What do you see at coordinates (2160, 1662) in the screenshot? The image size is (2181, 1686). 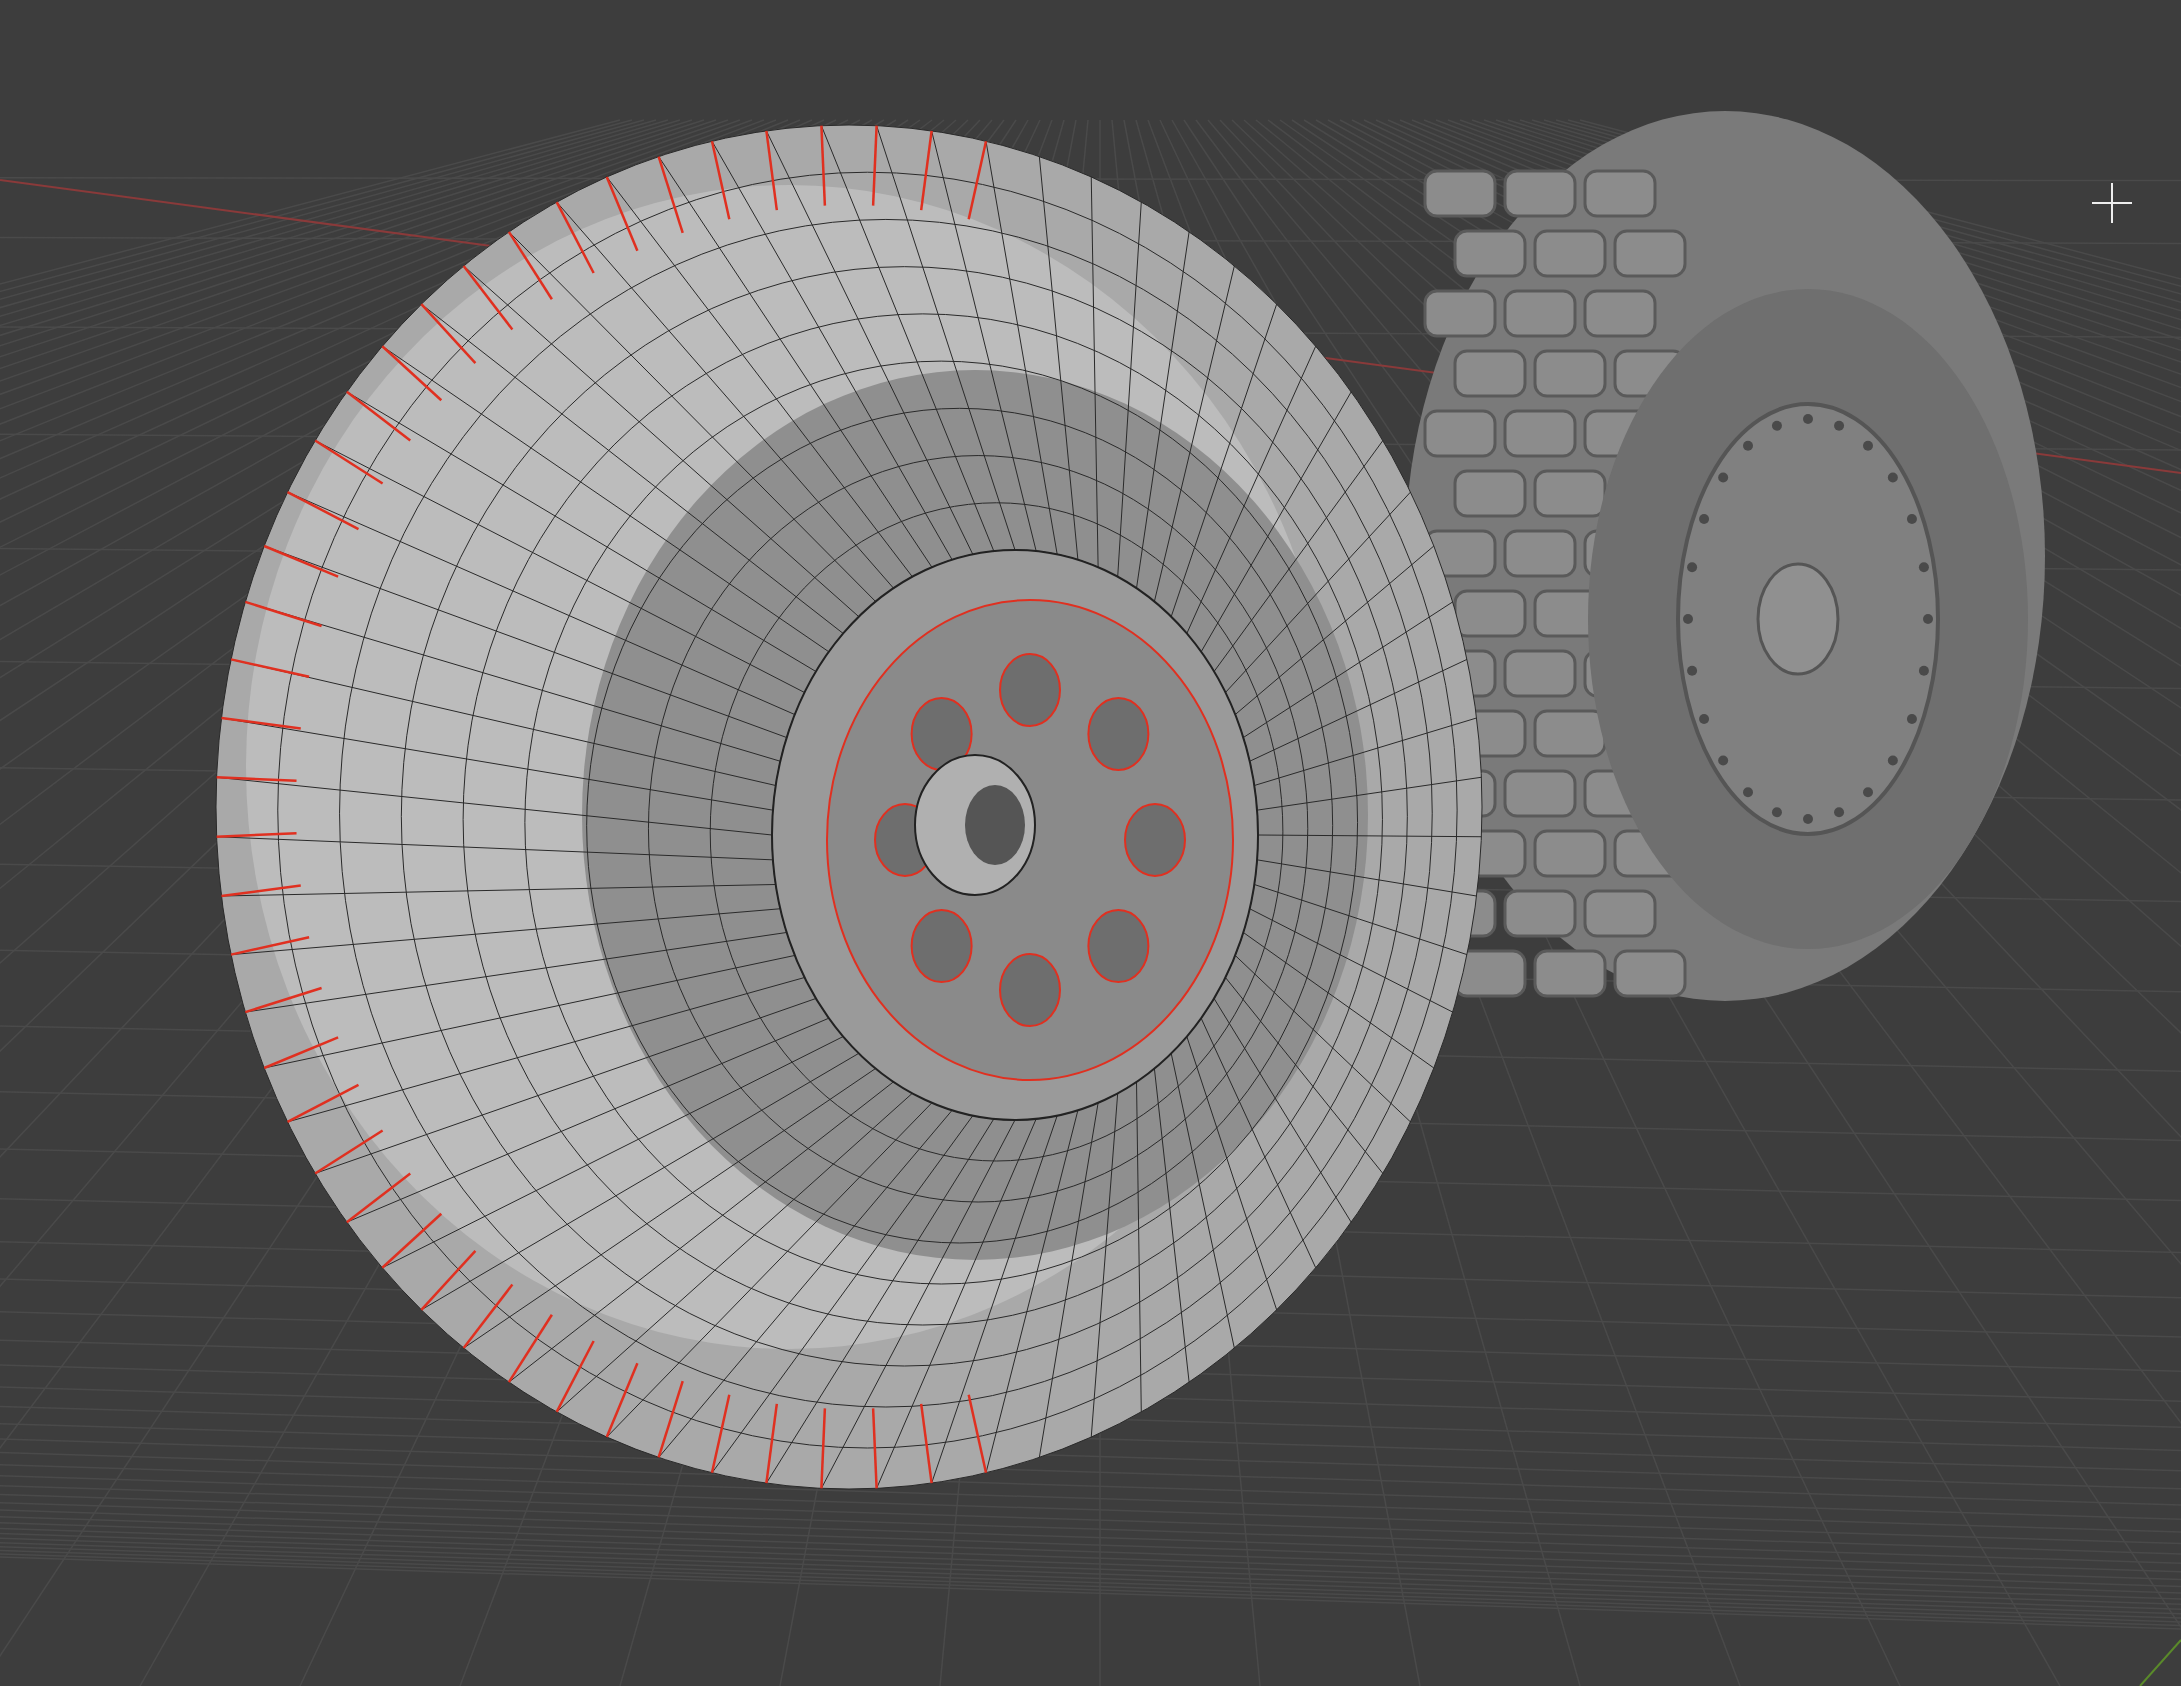 I see `y-axis-line` at bounding box center [2160, 1662].